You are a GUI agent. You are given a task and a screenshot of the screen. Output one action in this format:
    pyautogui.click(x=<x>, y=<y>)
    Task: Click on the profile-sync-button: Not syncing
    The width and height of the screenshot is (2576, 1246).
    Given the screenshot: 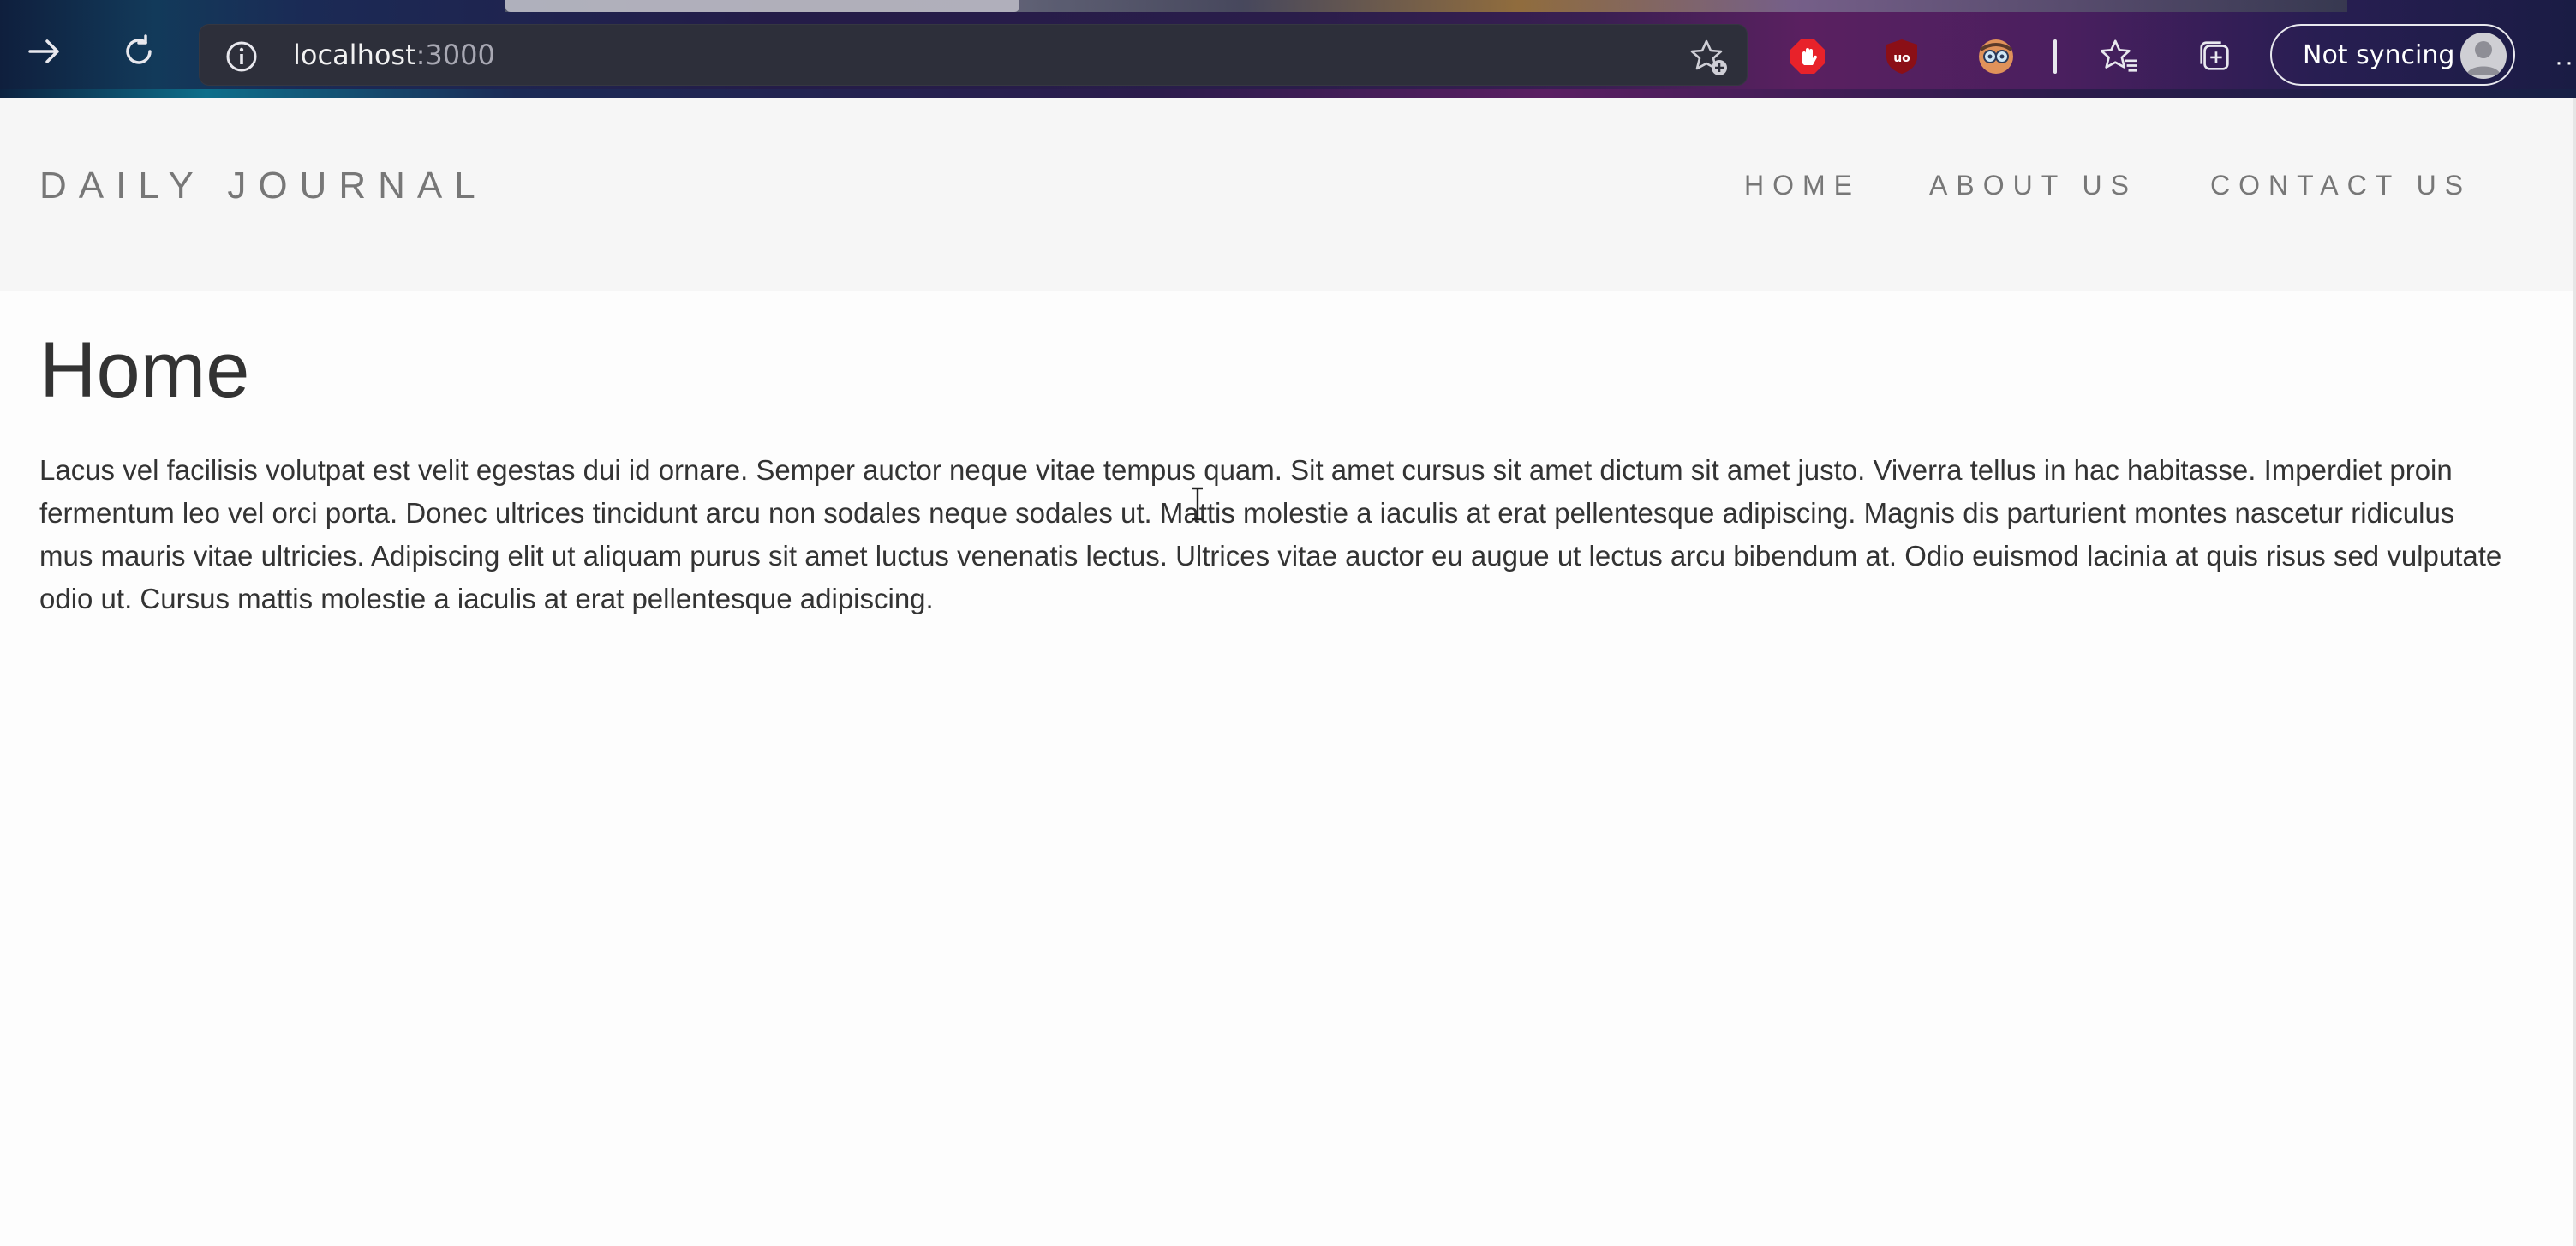 What is the action you would take?
    pyautogui.click(x=2393, y=55)
    